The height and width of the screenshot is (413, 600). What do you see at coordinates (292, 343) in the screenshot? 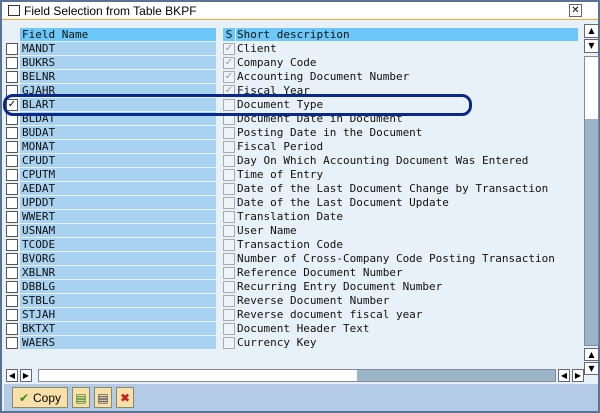
I see `table-row: WAERS Currency Key` at bounding box center [292, 343].